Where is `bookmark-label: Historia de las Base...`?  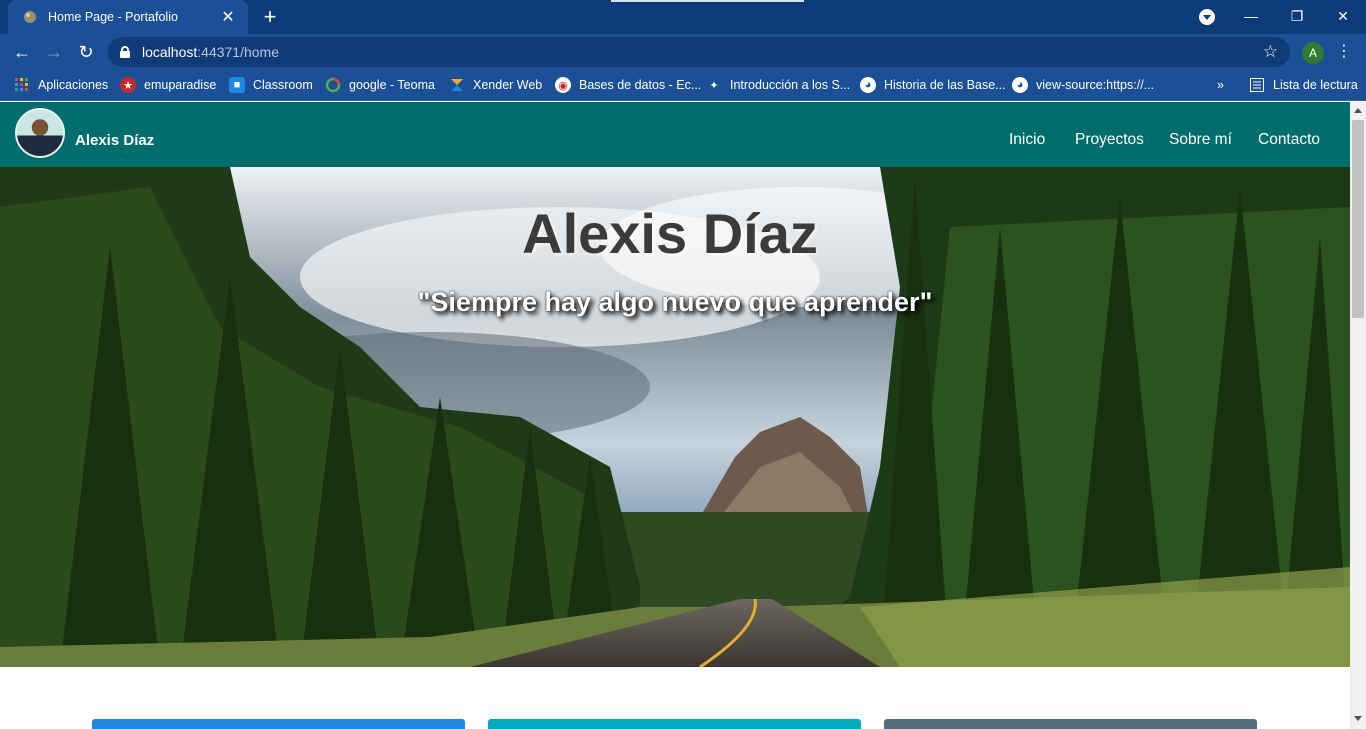 bookmark-label: Historia de las Base... is located at coordinates (945, 85).